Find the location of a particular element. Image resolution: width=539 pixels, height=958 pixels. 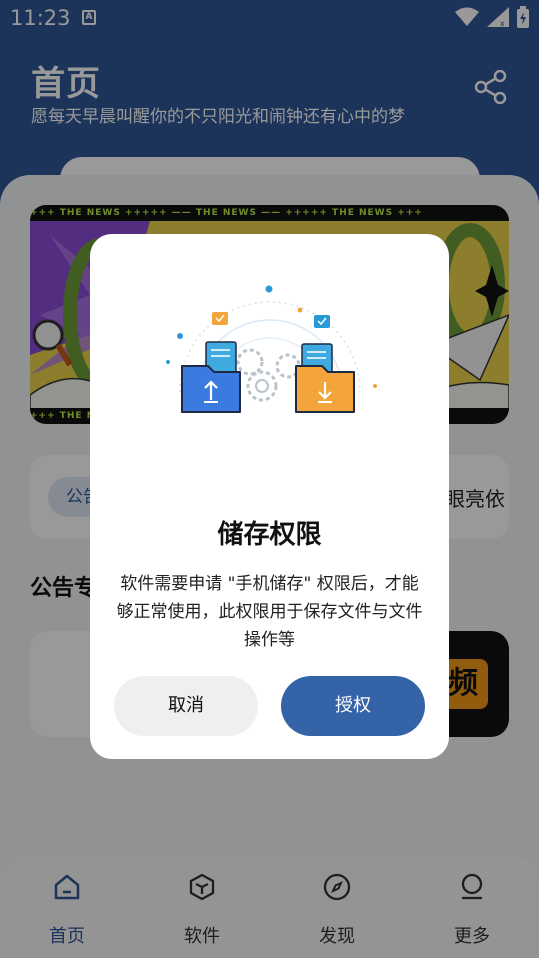

cancel-button: 取消 is located at coordinates (186, 706).